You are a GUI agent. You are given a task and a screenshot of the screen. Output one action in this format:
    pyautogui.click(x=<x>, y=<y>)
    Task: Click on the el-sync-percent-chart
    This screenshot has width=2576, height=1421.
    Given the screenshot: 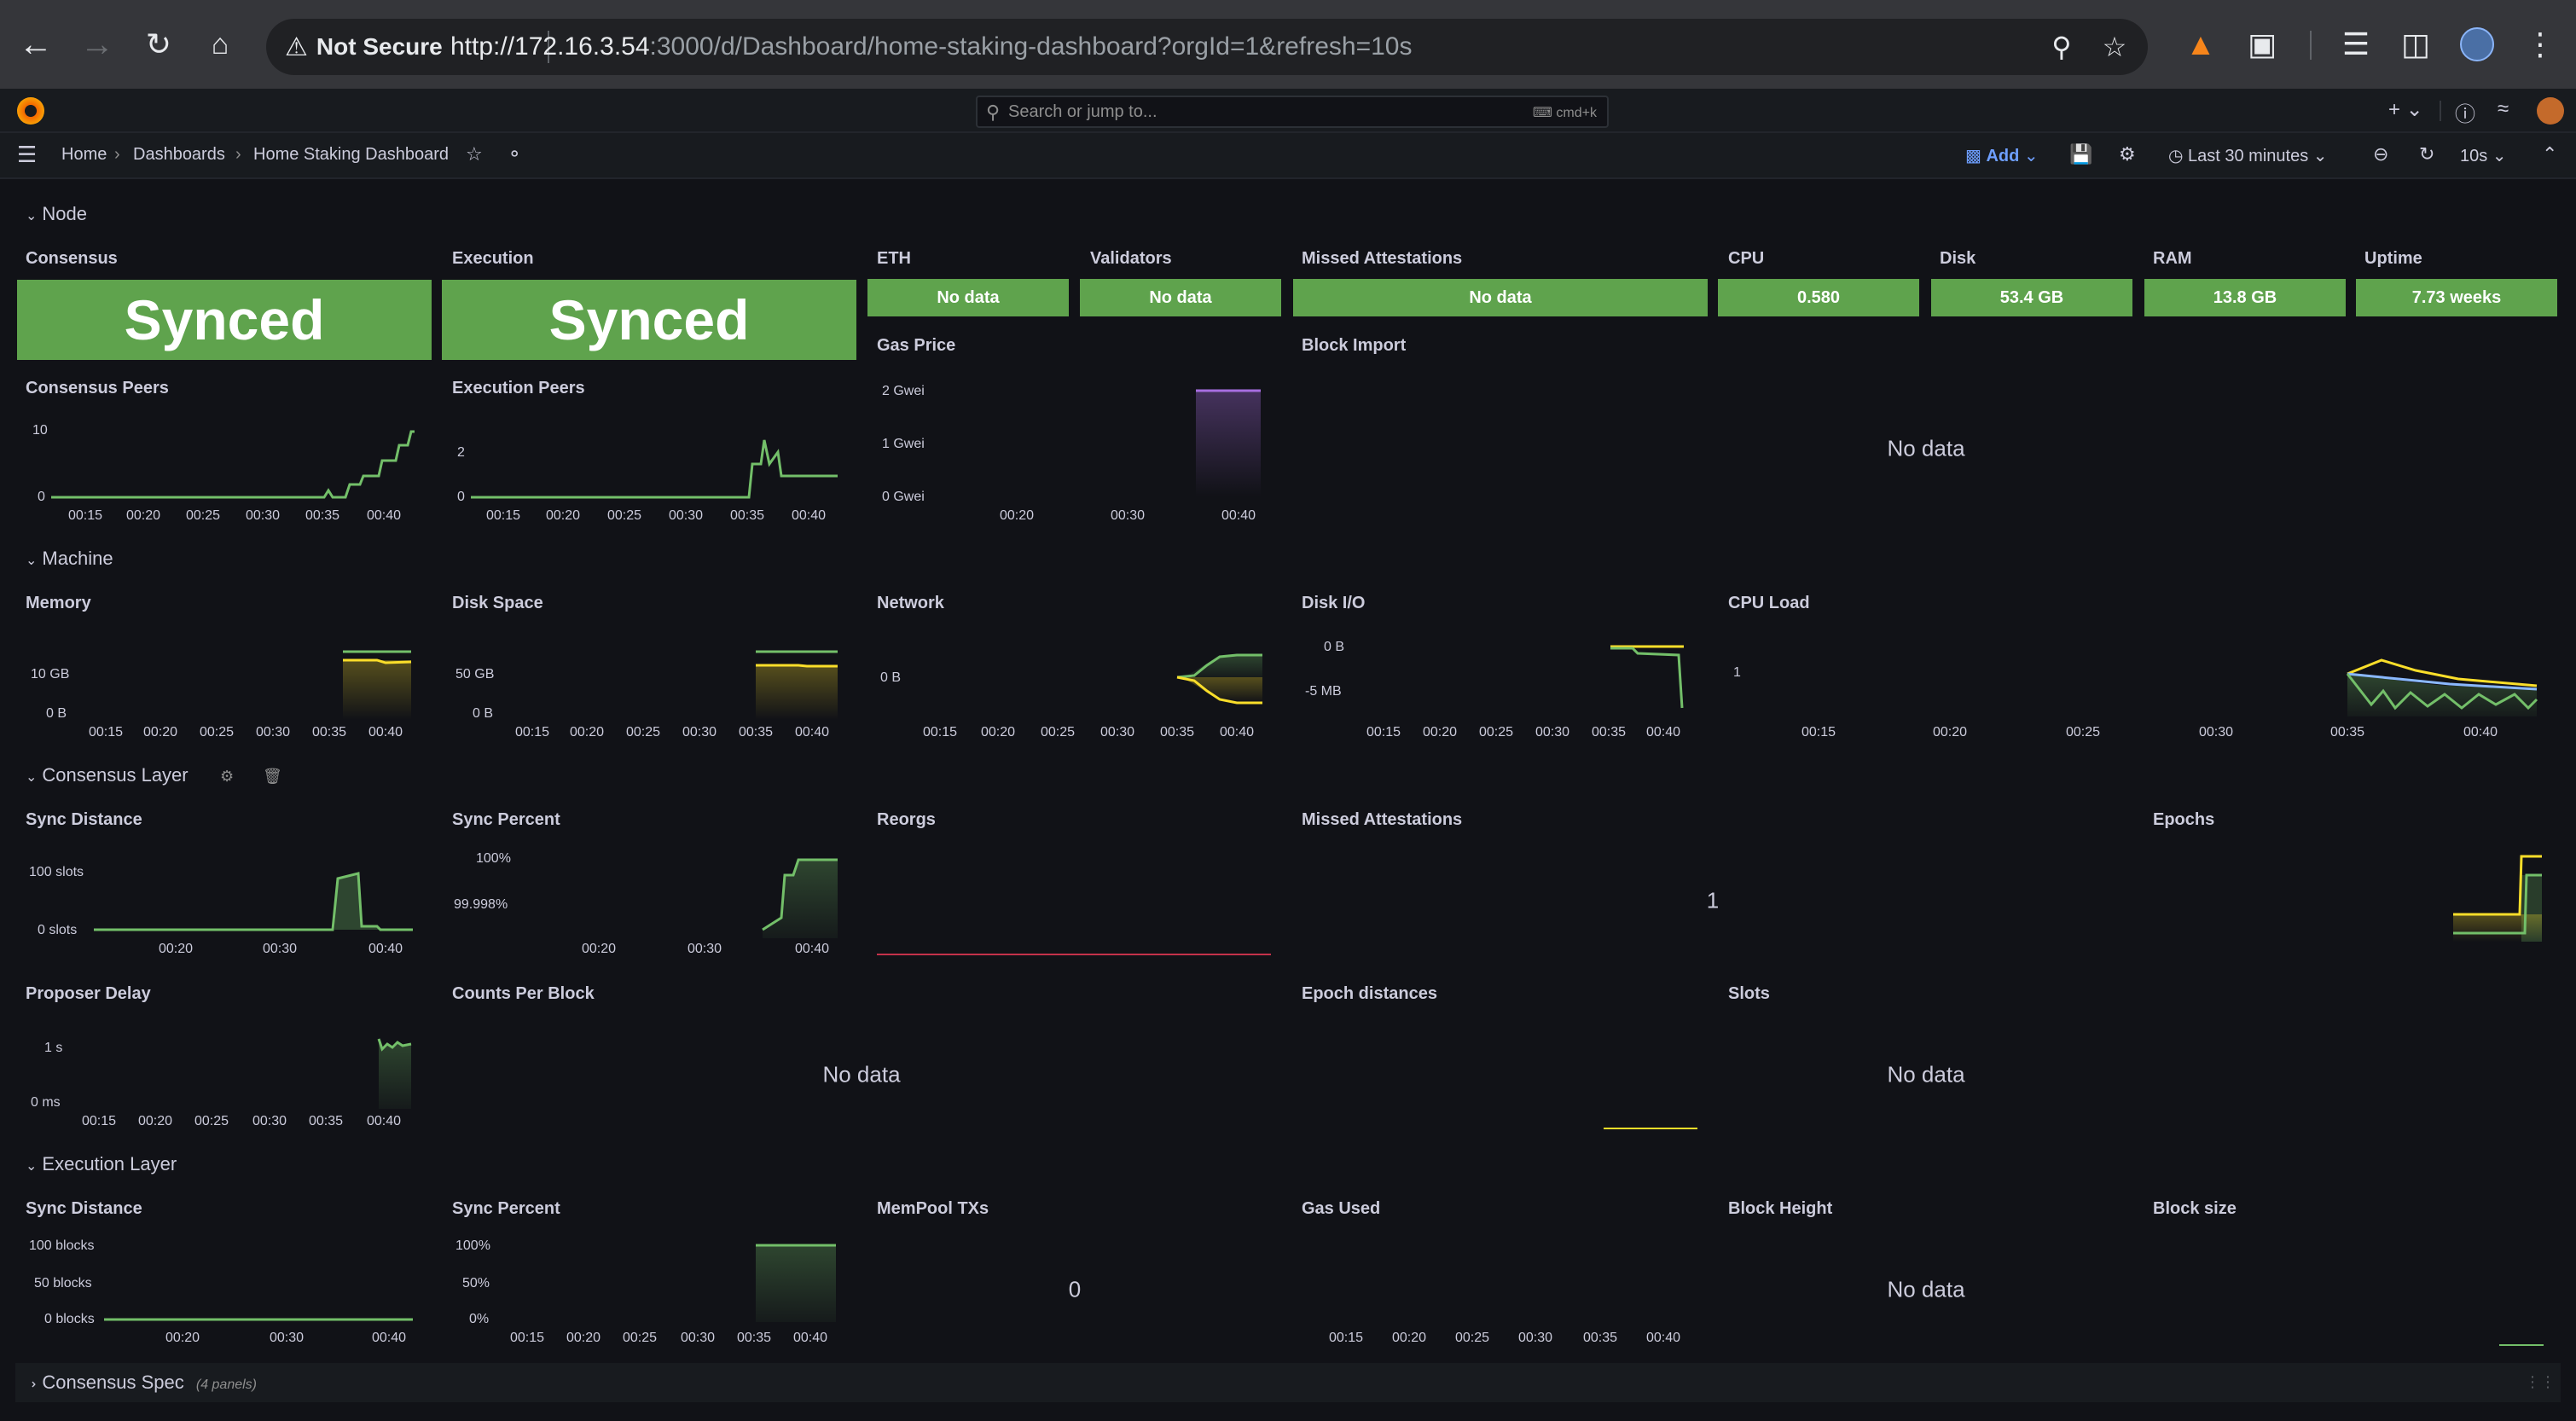 What is the action you would take?
    pyautogui.click(x=796, y=1283)
    